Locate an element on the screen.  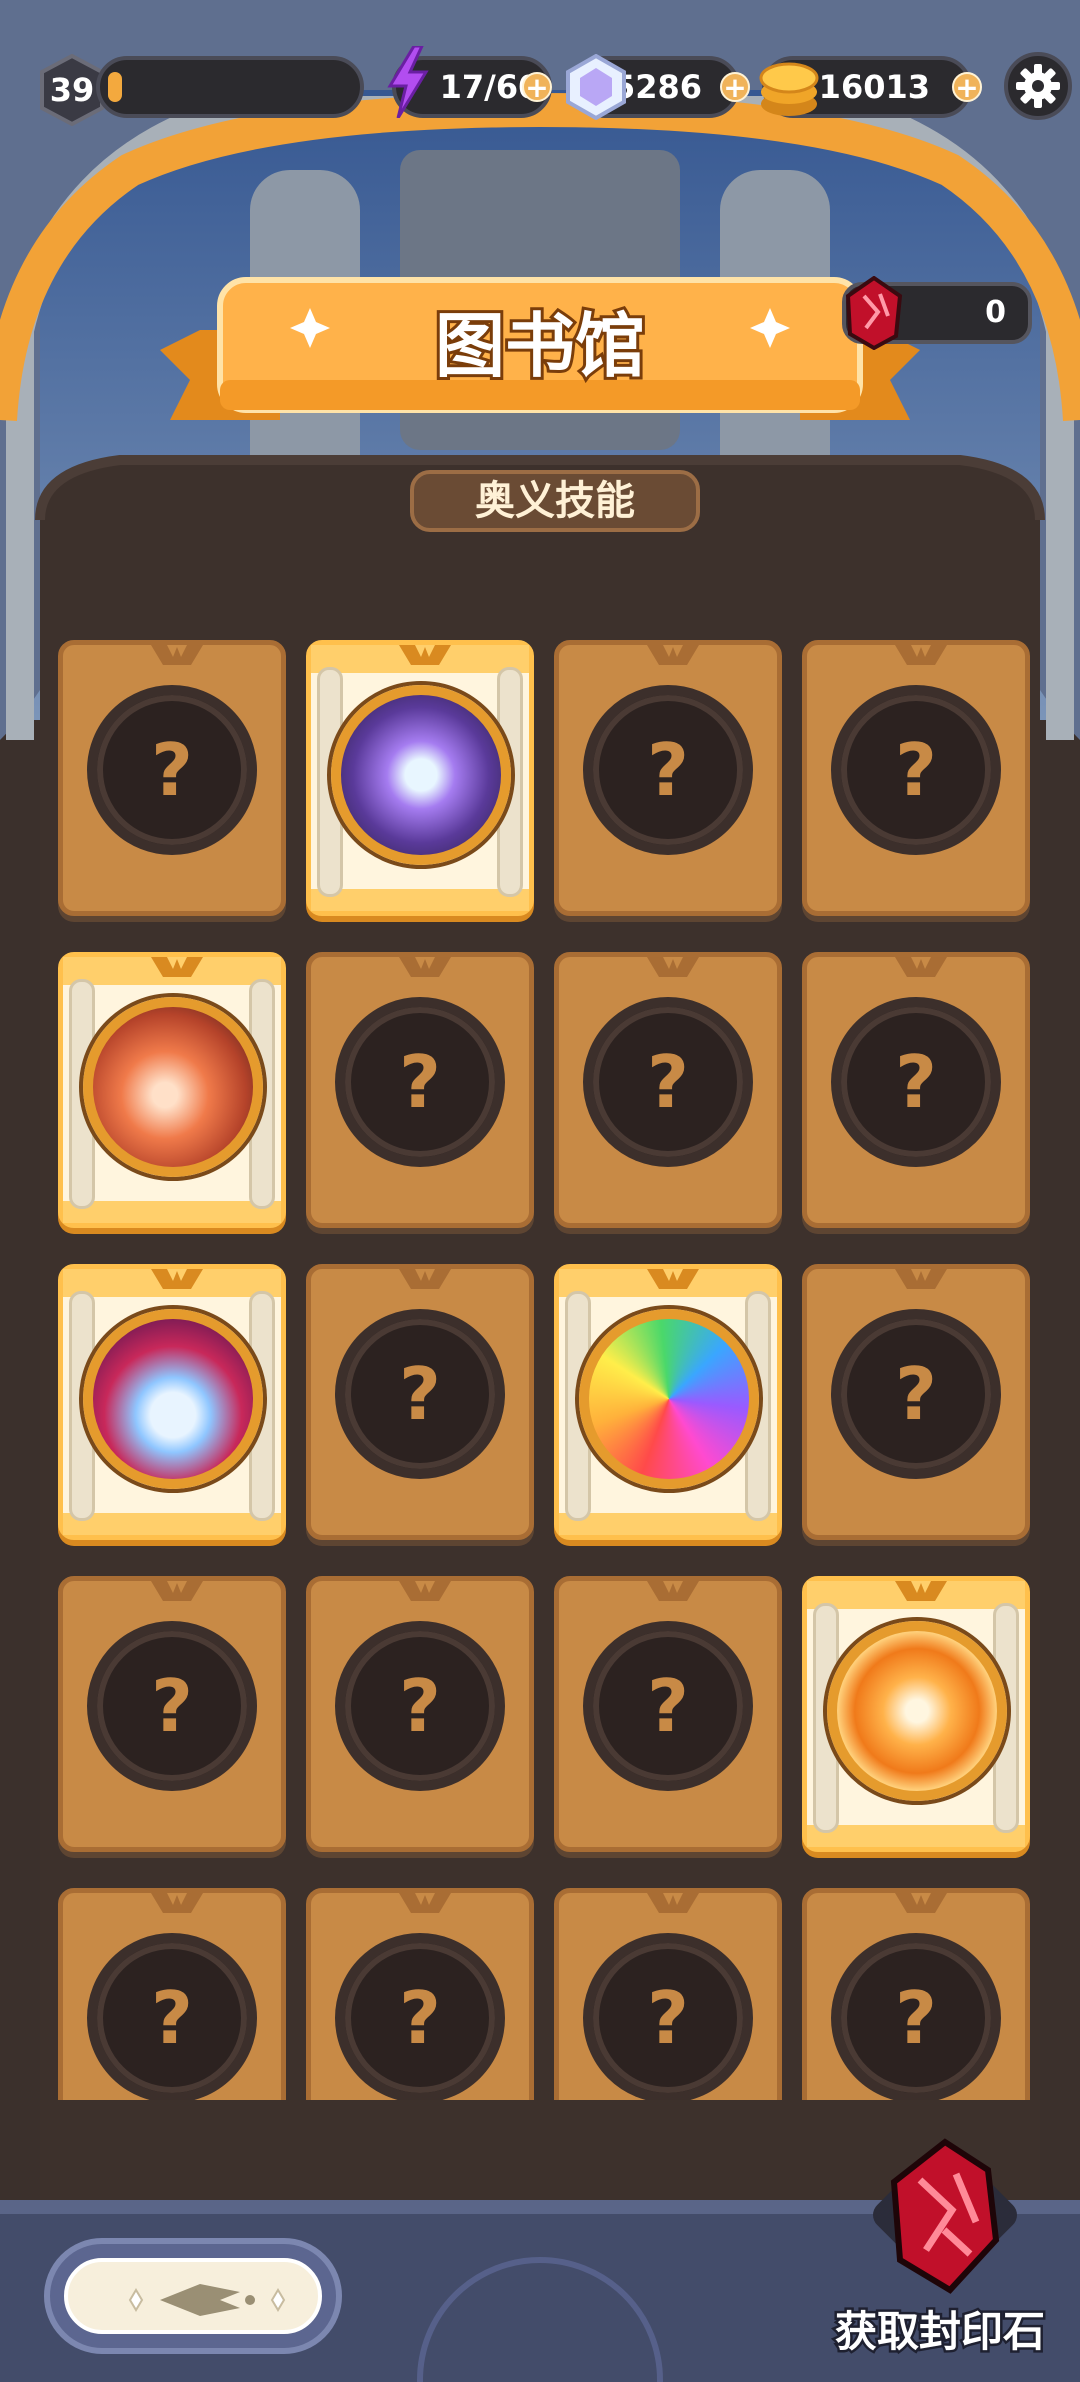
skill-card-orbit is located at coordinates (420, 778).